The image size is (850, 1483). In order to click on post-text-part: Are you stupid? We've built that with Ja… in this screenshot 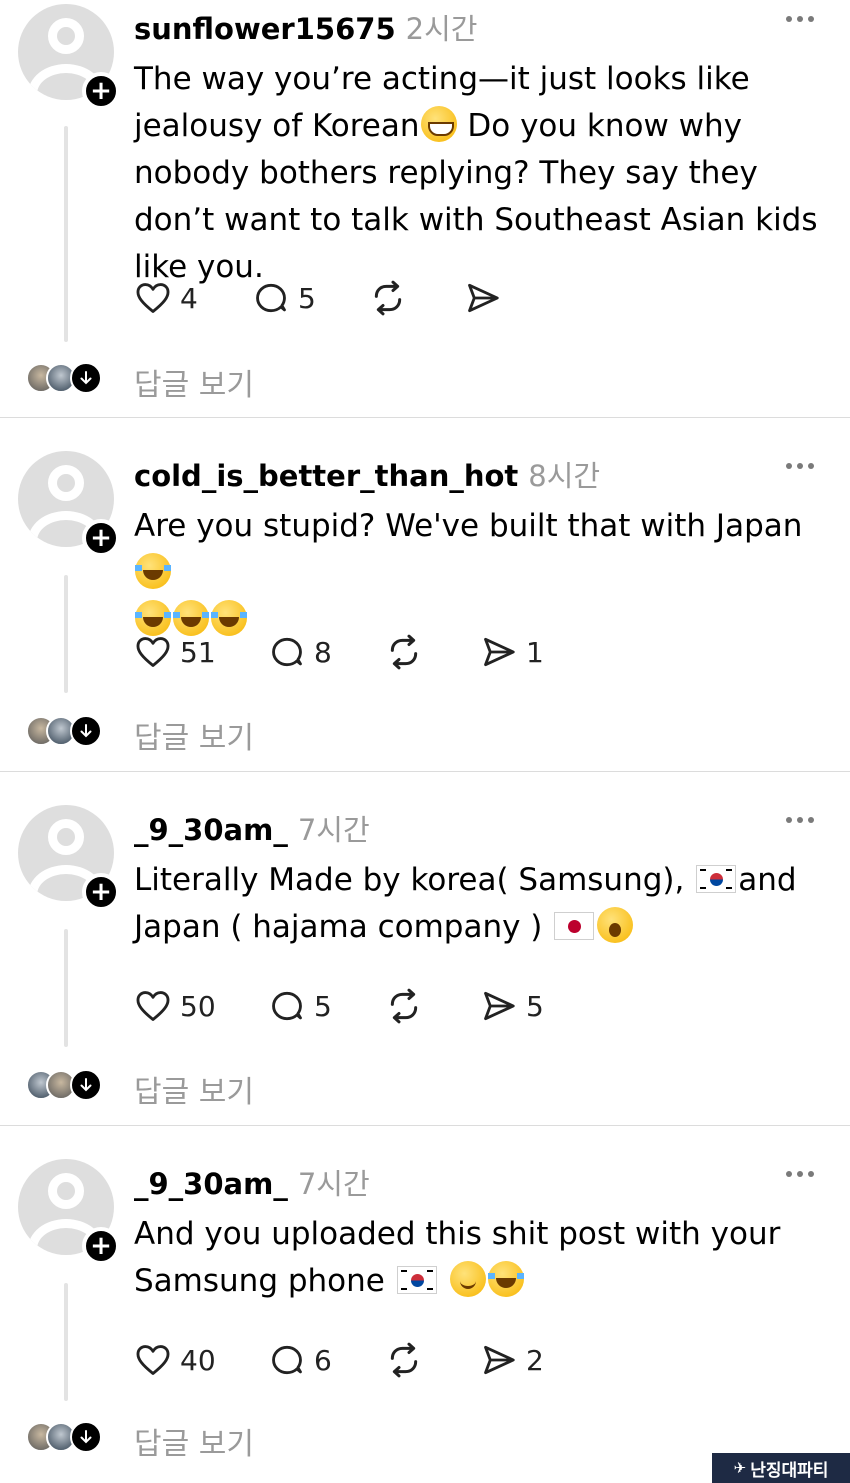, I will do `click(468, 526)`.